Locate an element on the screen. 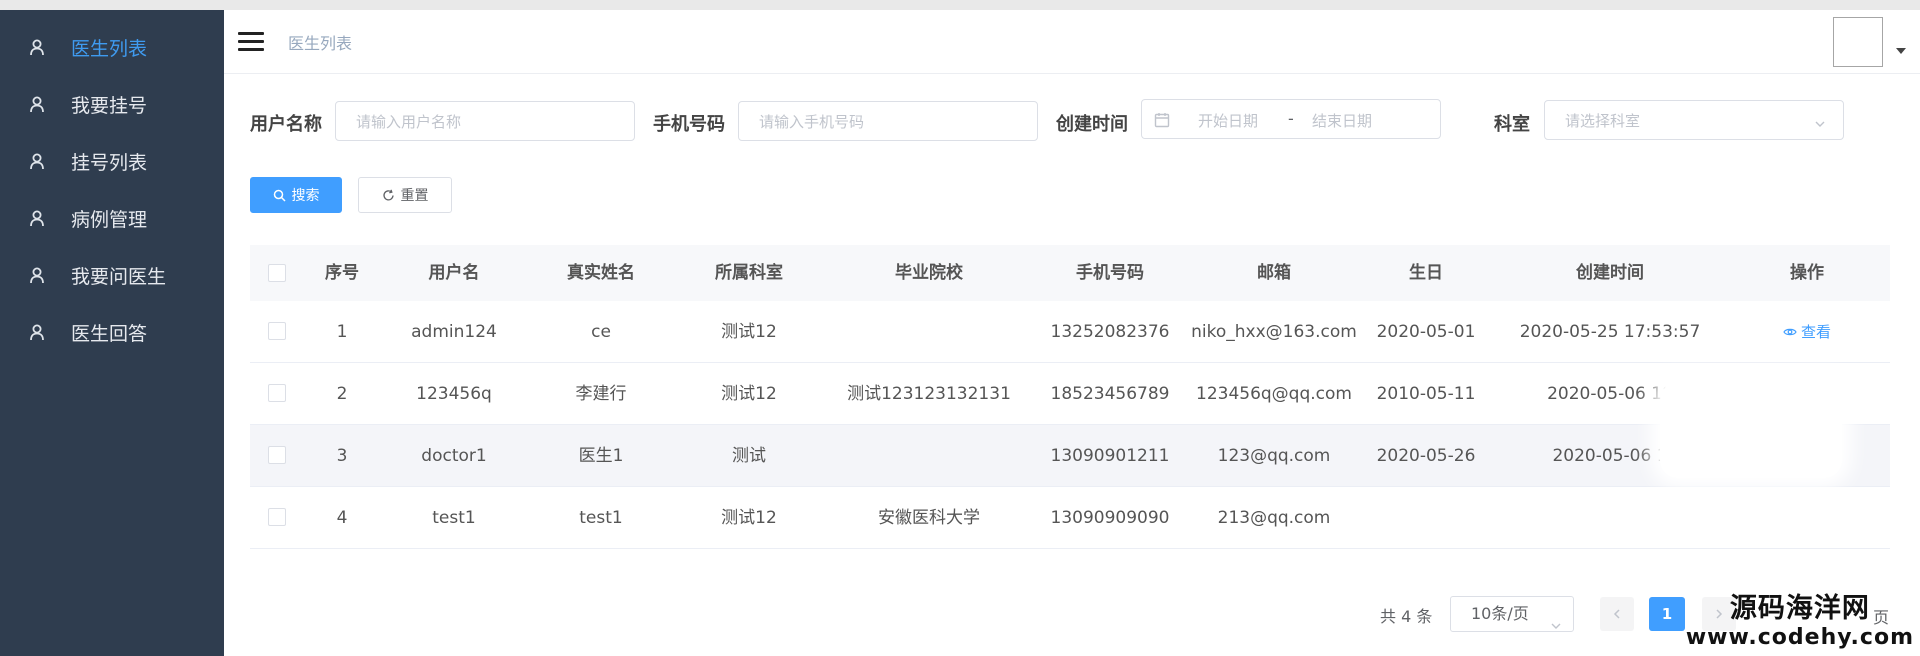  refresh-icon is located at coordinates (388, 195).